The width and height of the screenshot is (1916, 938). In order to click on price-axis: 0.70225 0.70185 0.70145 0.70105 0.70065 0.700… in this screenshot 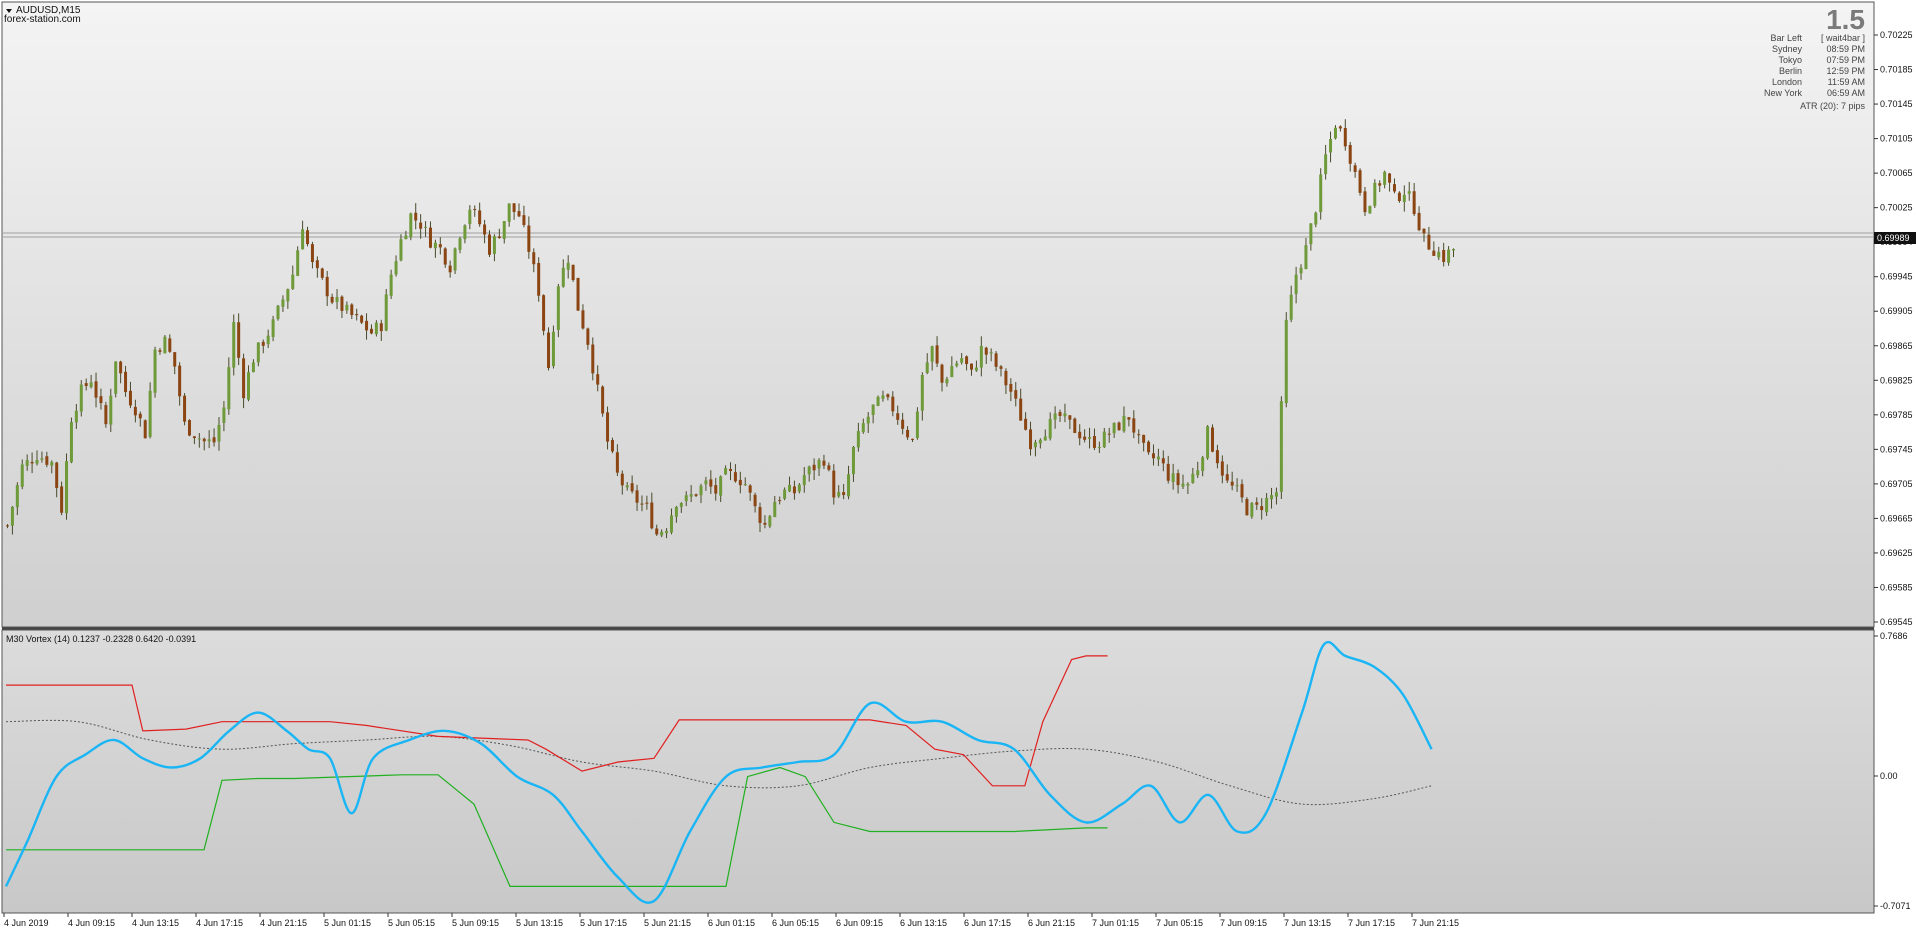, I will do `click(1893, 328)`.